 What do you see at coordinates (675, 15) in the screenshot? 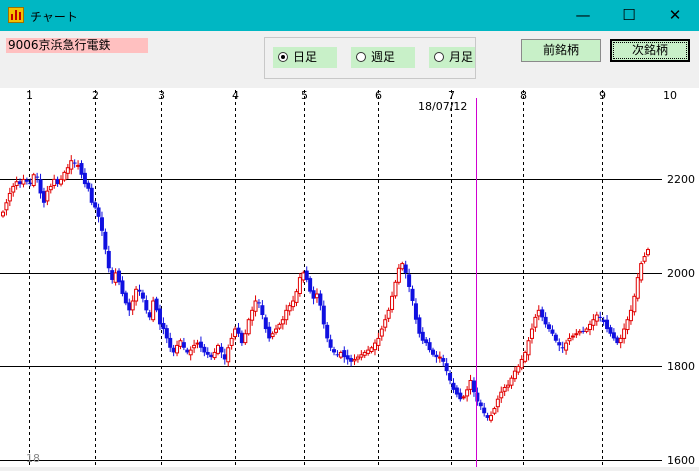
I see `close-icon: ✕` at bounding box center [675, 15].